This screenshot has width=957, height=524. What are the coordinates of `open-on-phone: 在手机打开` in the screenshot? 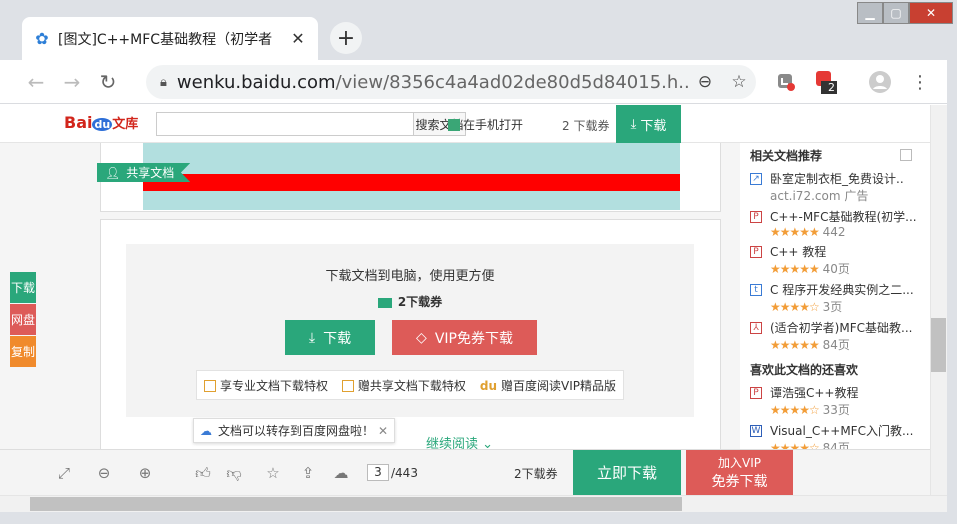 It's located at (485, 124).